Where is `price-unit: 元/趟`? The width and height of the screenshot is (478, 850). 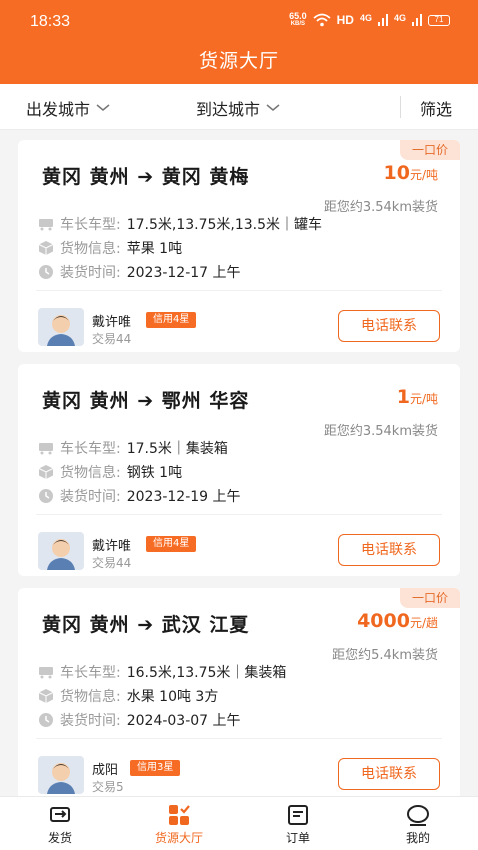
price-unit: 元/趟 is located at coordinates (423, 623).